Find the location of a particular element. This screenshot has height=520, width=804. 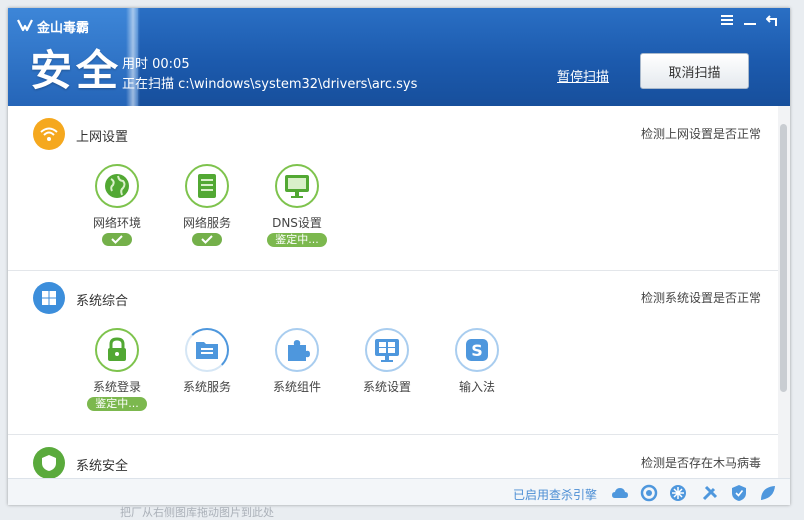

tools-icon is located at coordinates (710, 493).